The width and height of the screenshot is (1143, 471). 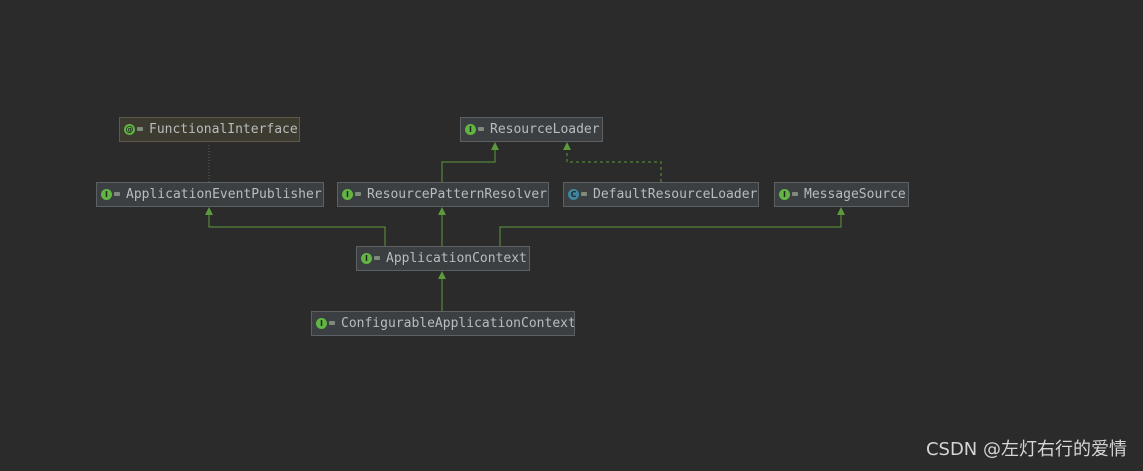 I want to click on edge-resource-pattern-resolver-to-resource-loader, so click(x=470, y=162).